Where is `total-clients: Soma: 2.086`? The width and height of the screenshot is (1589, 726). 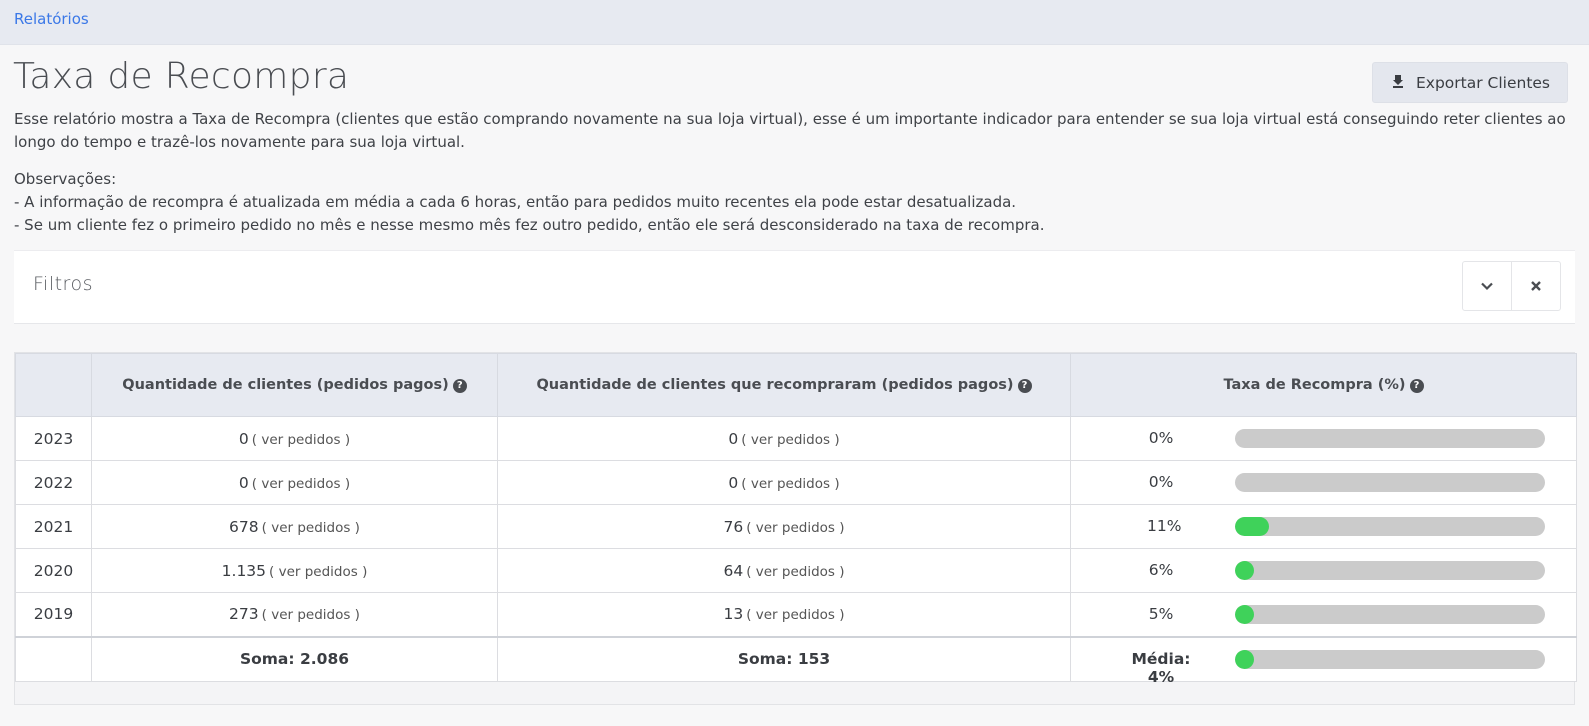
total-clients: Soma: 2.086 is located at coordinates (294, 658).